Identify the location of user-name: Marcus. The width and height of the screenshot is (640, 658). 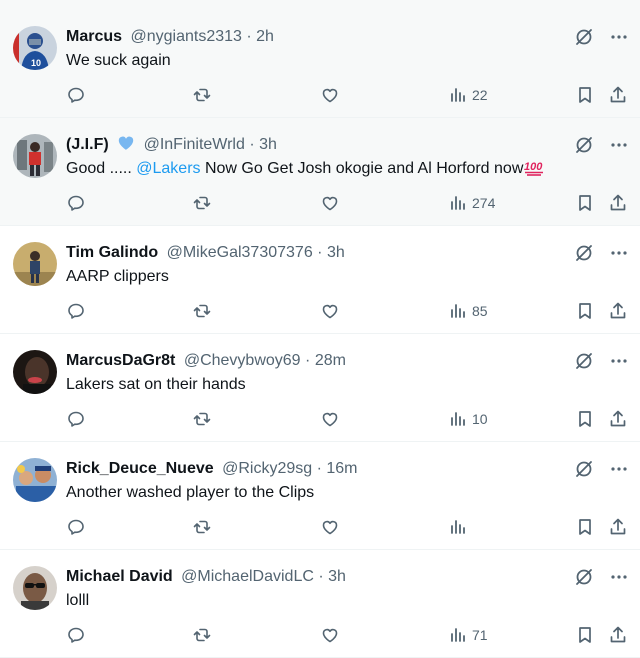
(94, 36).